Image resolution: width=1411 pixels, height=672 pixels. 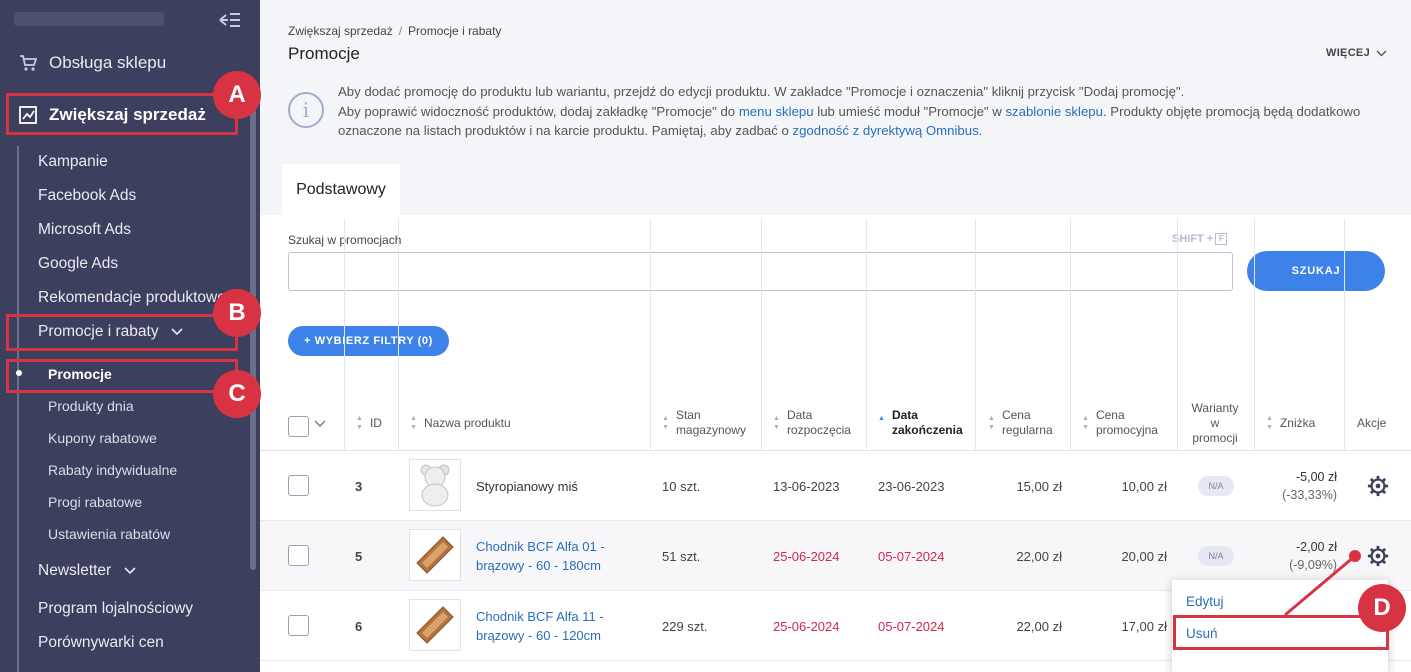 I want to click on column-label: Cena promocyjna, so click(x=1126, y=422).